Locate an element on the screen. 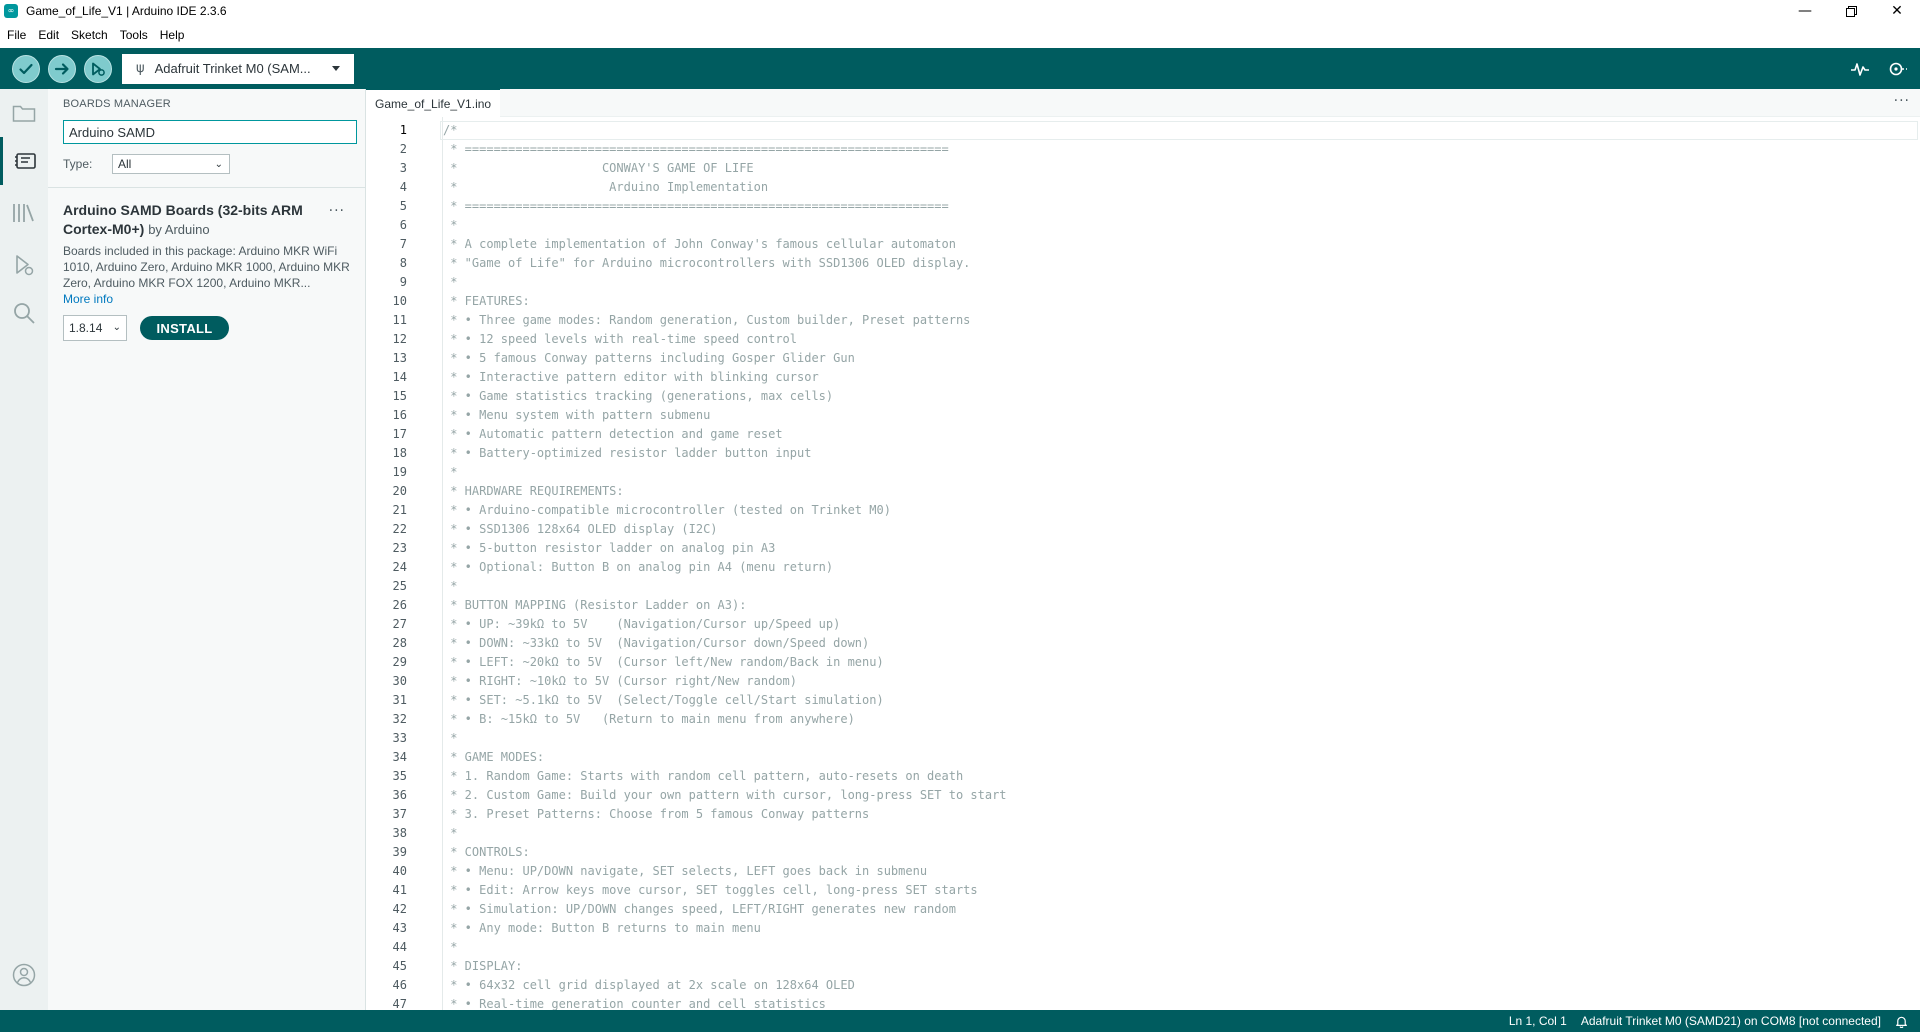 The width and height of the screenshot is (1920, 1032). verify-button is located at coordinates (26, 68).